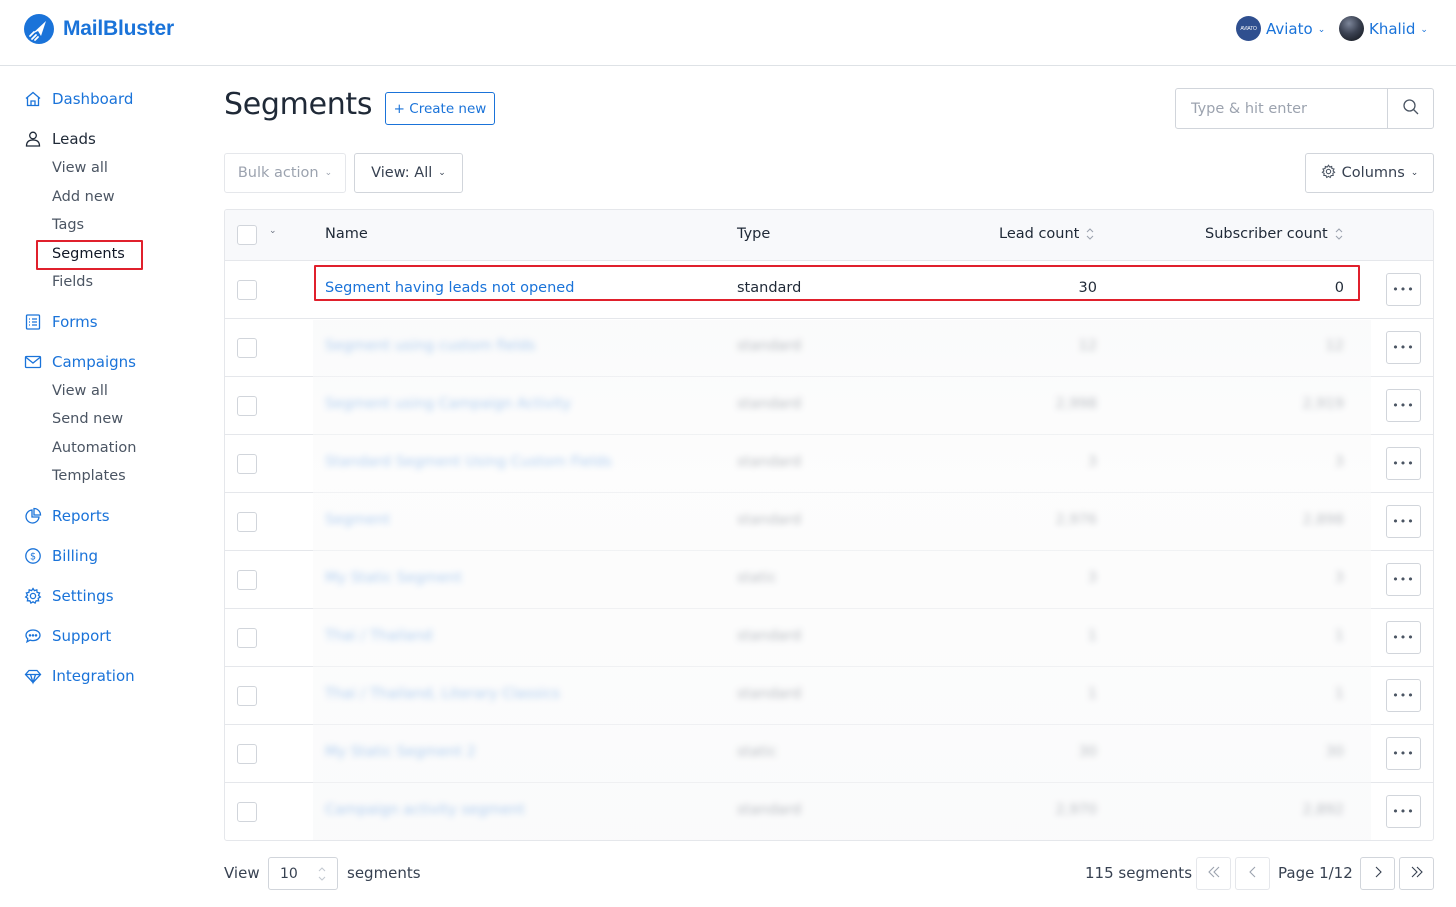 This screenshot has height=907, width=1456. I want to click on create-new-button: + Create new, so click(440, 108).